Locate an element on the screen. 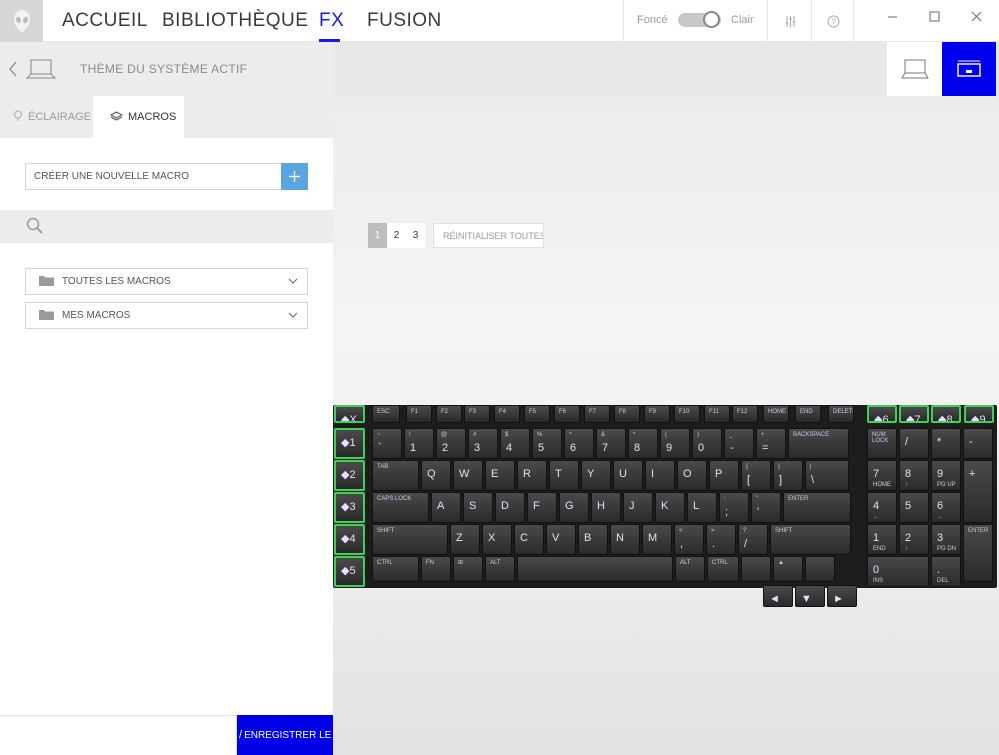  key-end: END is located at coordinates (808, 414).